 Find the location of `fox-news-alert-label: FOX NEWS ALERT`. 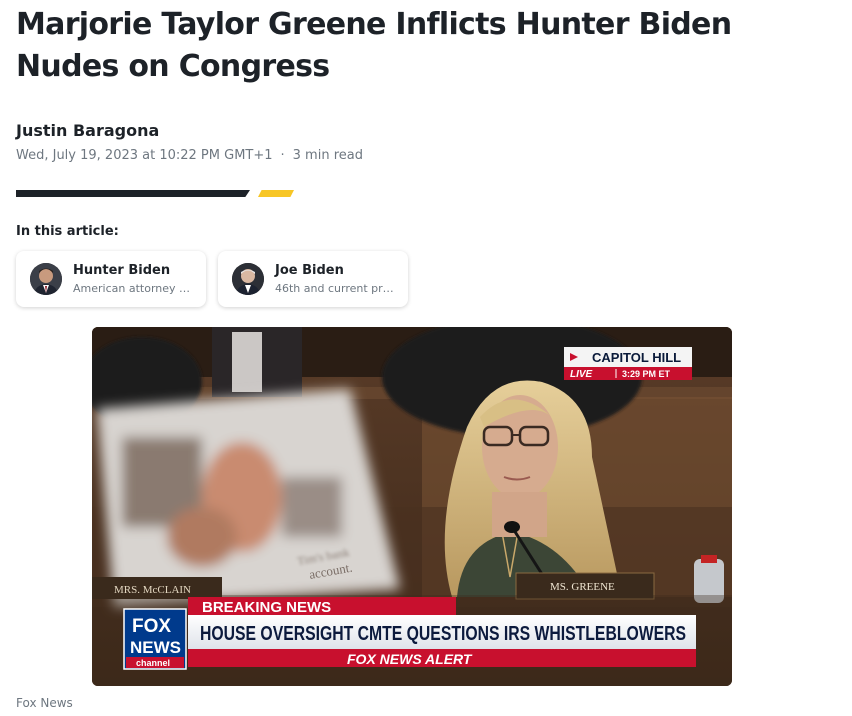

fox-news-alert-label: FOX NEWS ALERT is located at coordinates (410, 659).